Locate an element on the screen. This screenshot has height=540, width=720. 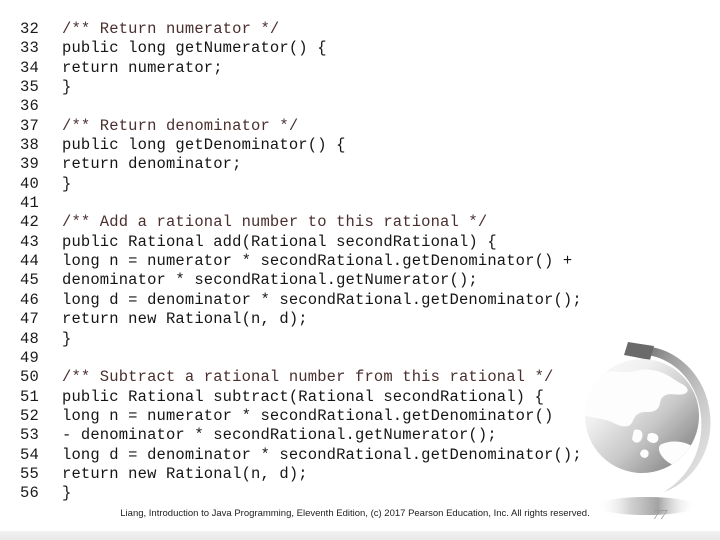
code-line: 32 /** Return numerator */ is located at coordinates (360, 29).